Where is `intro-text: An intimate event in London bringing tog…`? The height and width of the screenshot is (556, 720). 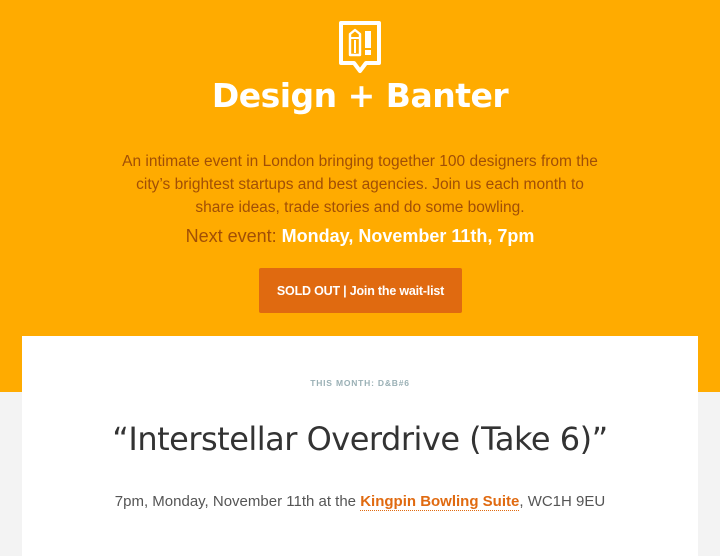
intro-text: An intimate event in London bringing tog… is located at coordinates (360, 184).